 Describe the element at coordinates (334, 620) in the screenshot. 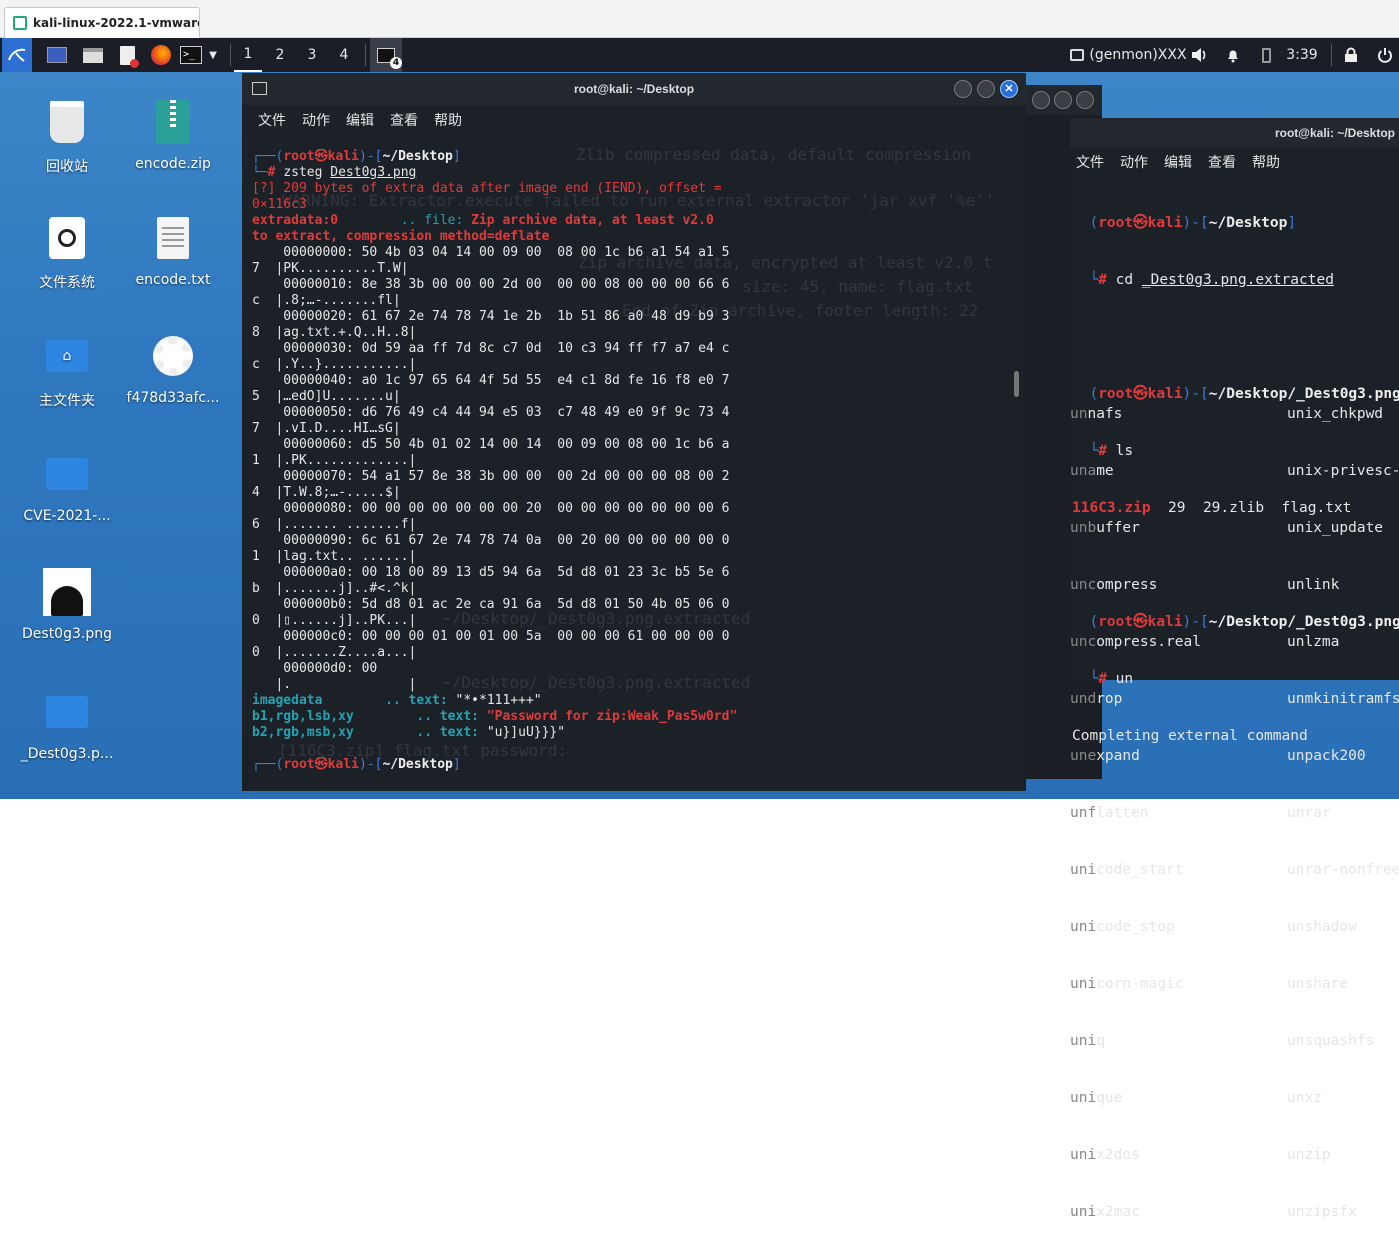

I see `hexdump-line: 0 |▯......j]..PK...|` at that location.